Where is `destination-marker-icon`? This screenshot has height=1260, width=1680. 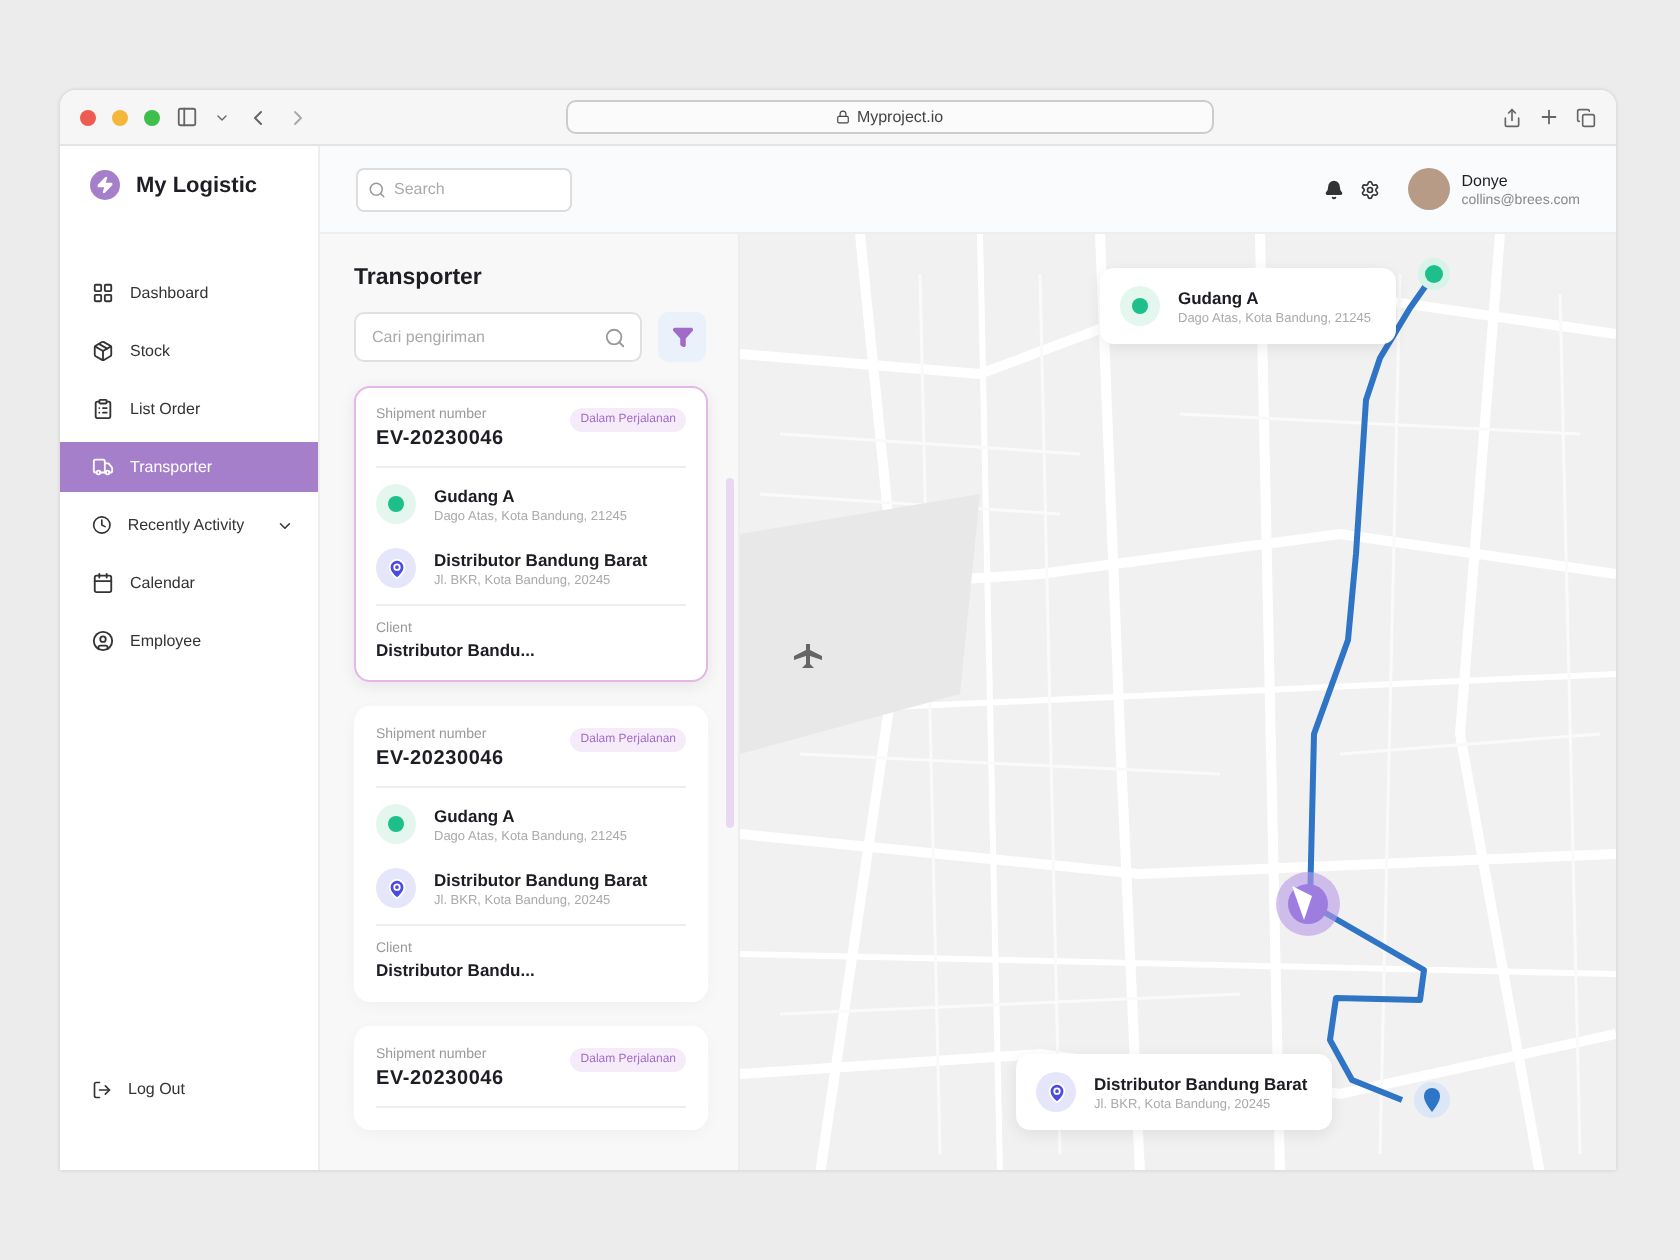
destination-marker-icon is located at coordinates (1432, 1100).